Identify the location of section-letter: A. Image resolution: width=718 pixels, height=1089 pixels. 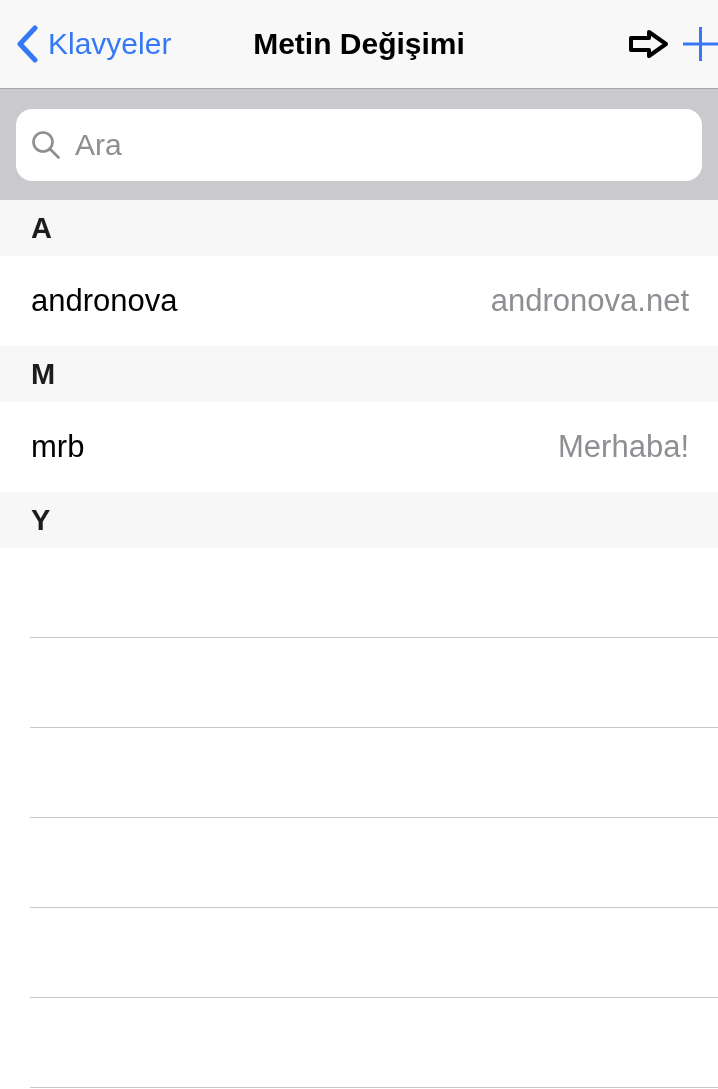
(41, 228).